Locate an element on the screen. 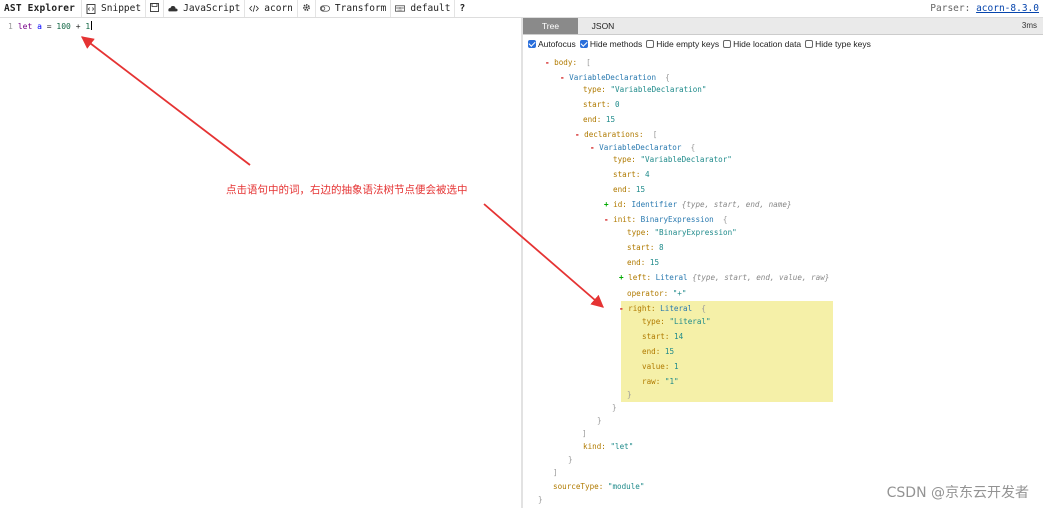 The width and height of the screenshot is (1043, 508). watermark: CSDN @京东云开发者 is located at coordinates (957, 493).